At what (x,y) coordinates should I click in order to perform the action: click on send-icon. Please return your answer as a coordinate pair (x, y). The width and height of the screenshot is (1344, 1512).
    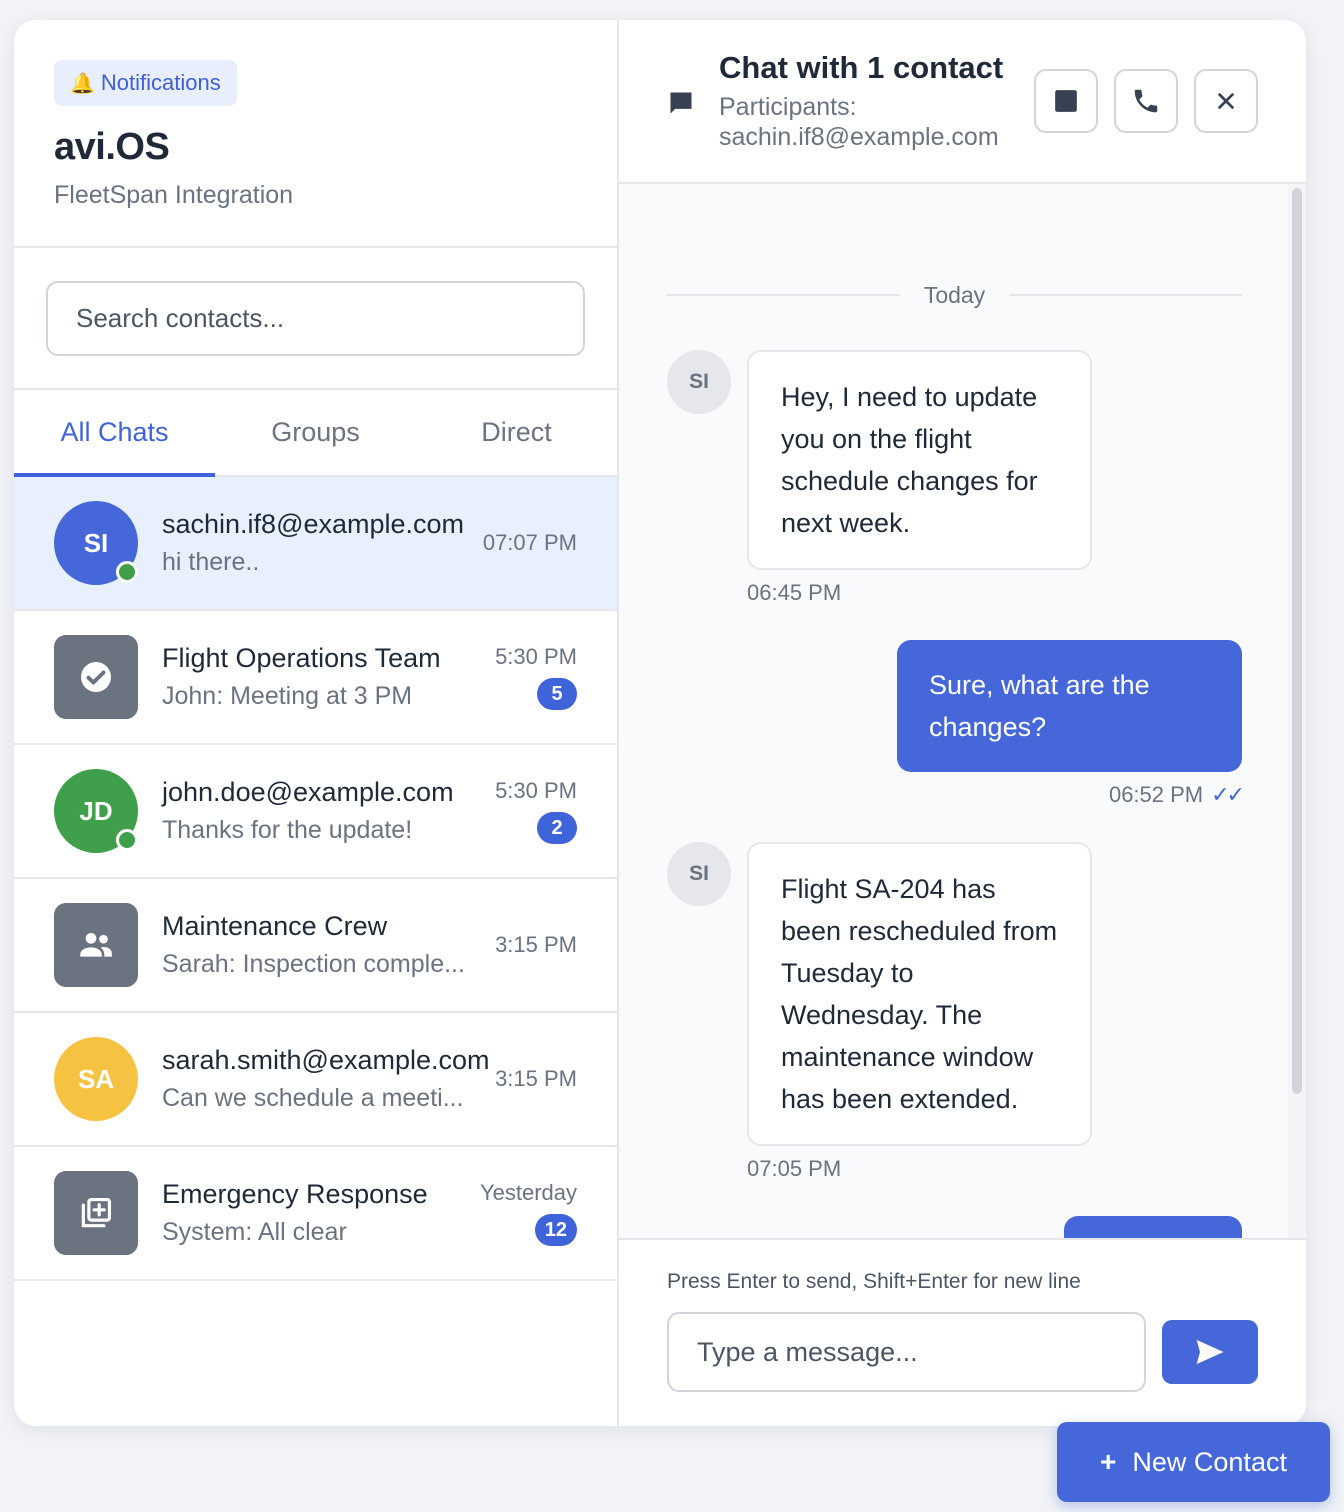
    Looking at the image, I should click on (1210, 1352).